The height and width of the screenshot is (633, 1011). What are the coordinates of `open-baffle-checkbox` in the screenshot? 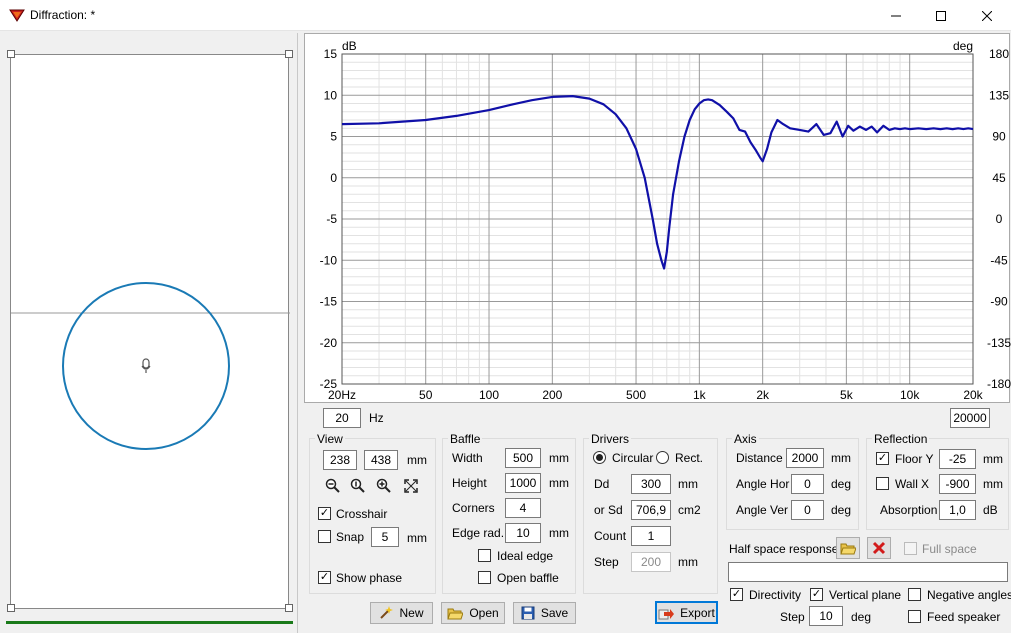 It's located at (484, 577).